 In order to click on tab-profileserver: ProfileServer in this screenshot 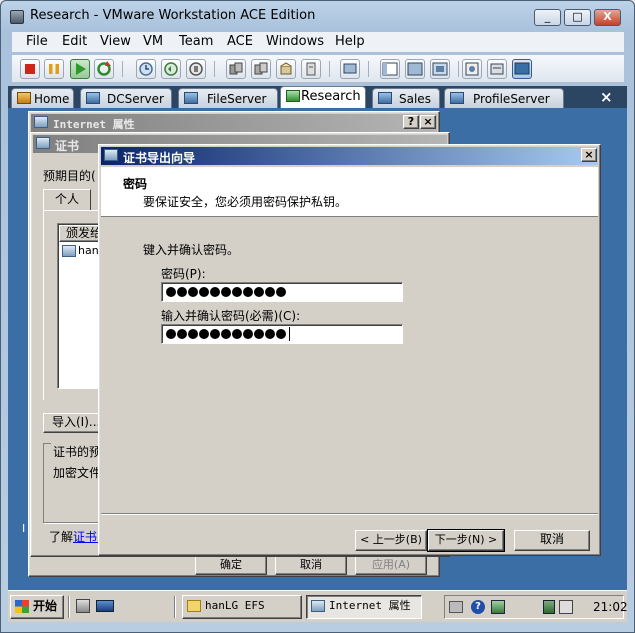, I will do `click(504, 98)`.